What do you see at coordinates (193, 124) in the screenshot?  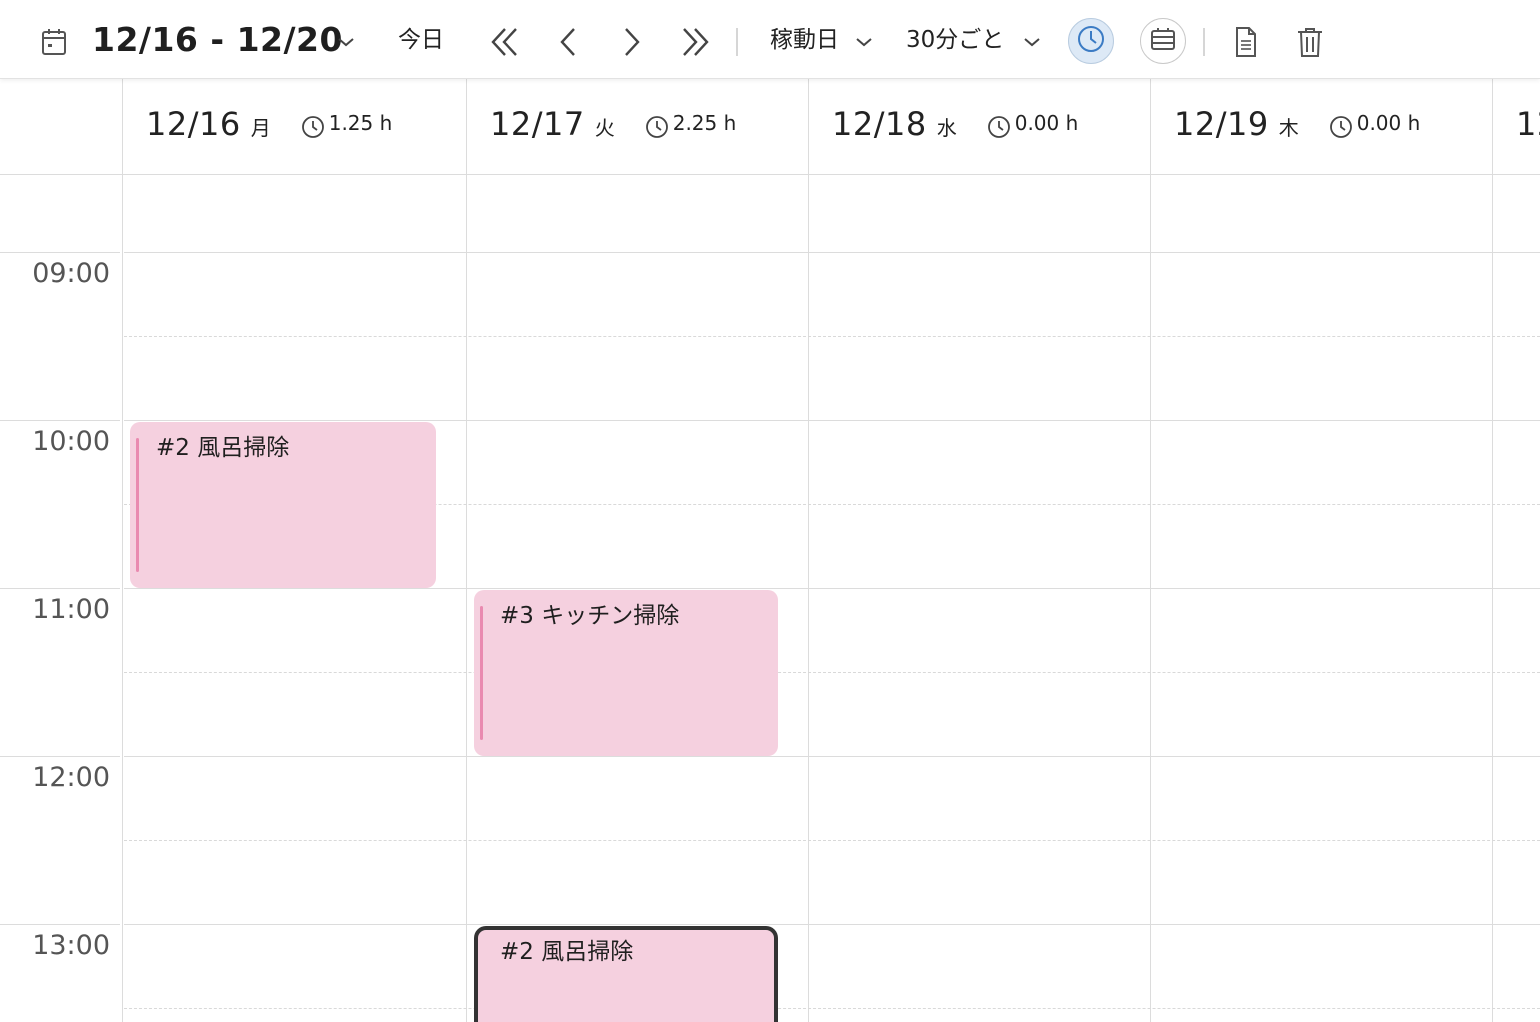 I see `day-date: 12/16` at bounding box center [193, 124].